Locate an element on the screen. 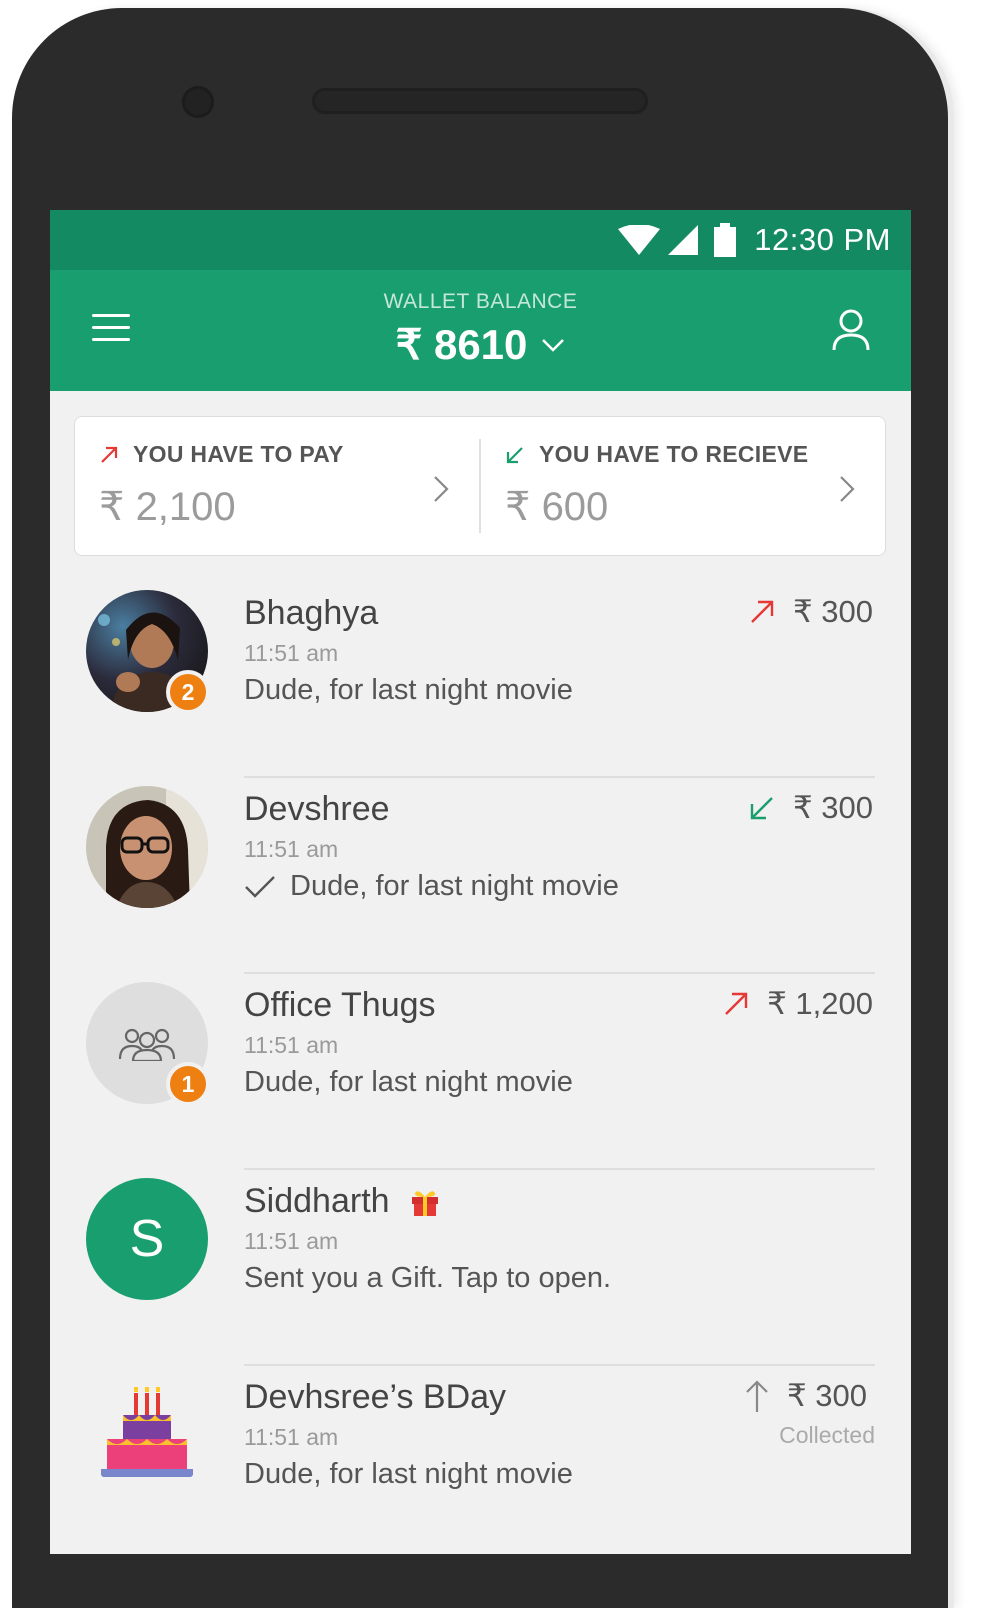  contact-name: Office Thugs is located at coordinates (340, 1005).